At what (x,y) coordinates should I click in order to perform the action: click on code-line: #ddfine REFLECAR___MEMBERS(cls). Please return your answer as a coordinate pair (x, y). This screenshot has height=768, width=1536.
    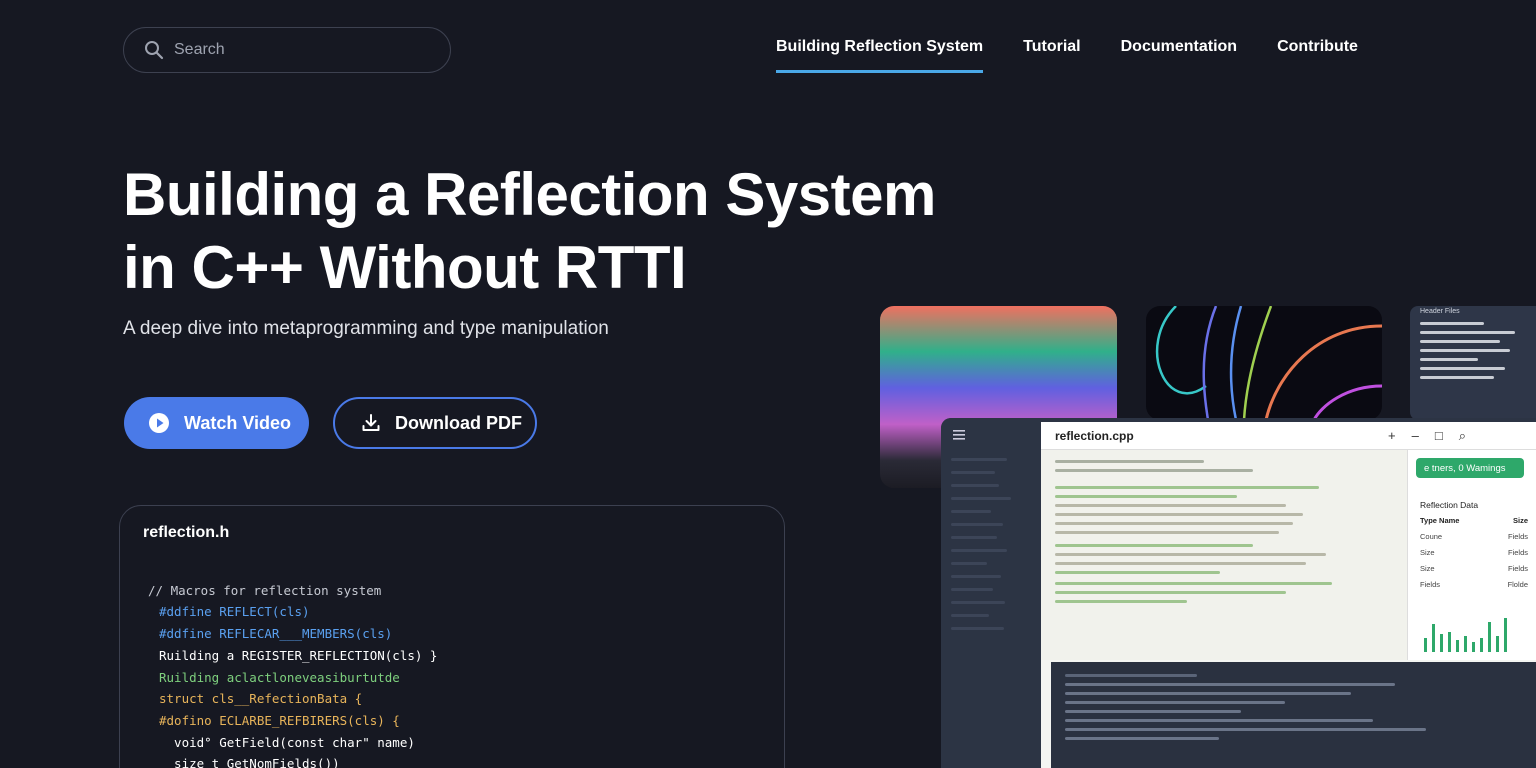
    Looking at the image, I should click on (276, 634).